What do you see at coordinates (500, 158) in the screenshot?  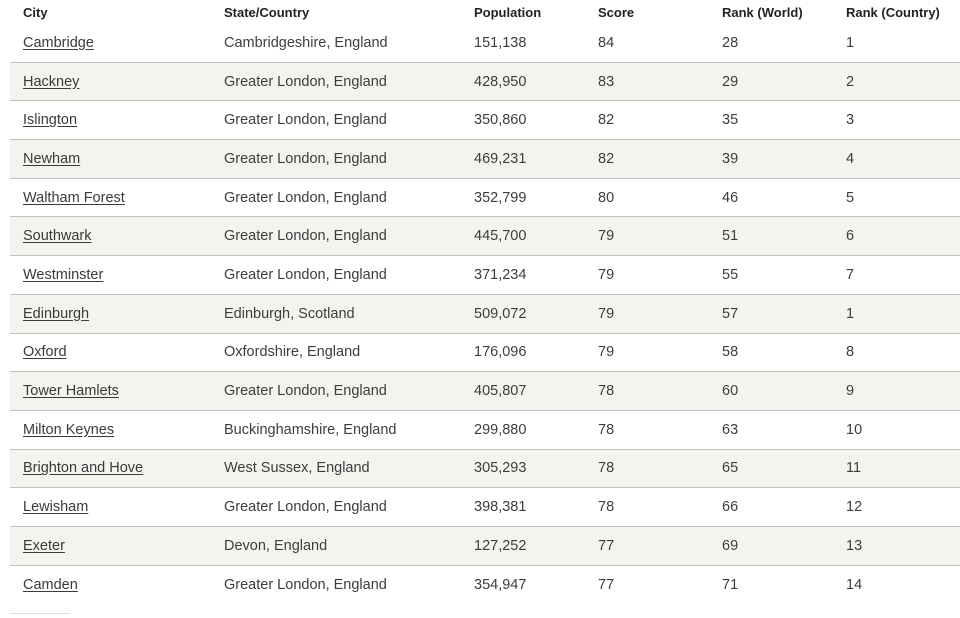 I see `population-cell: 469,231` at bounding box center [500, 158].